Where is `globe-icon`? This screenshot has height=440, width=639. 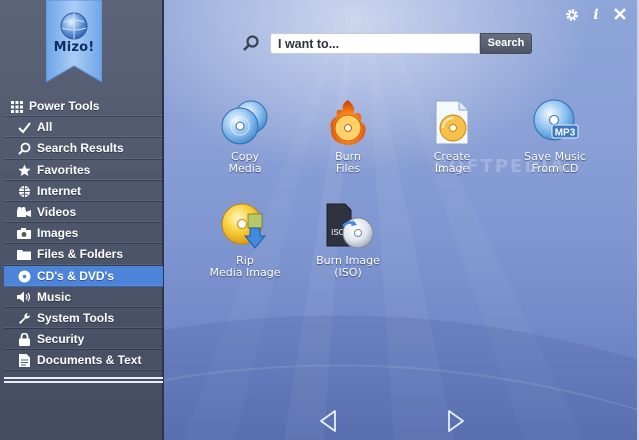
globe-icon is located at coordinates (24, 191).